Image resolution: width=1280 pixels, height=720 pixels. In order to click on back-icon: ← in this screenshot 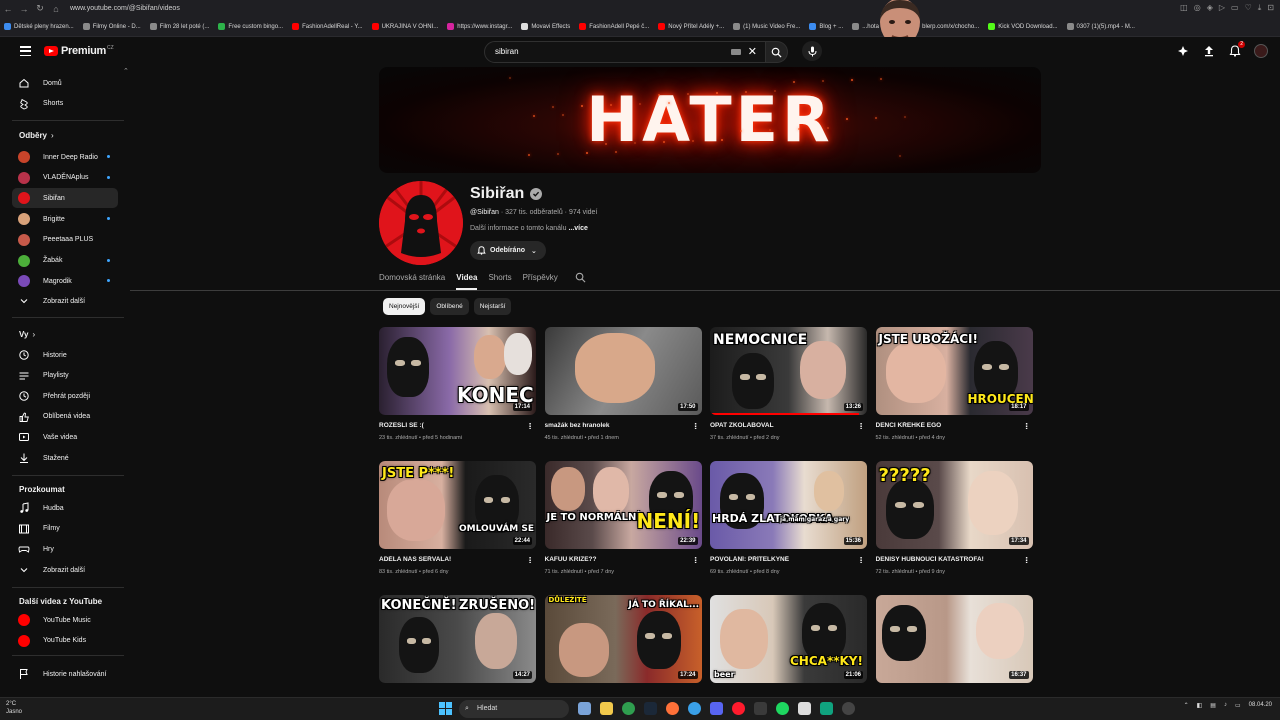, I will do `click(8, 9)`.